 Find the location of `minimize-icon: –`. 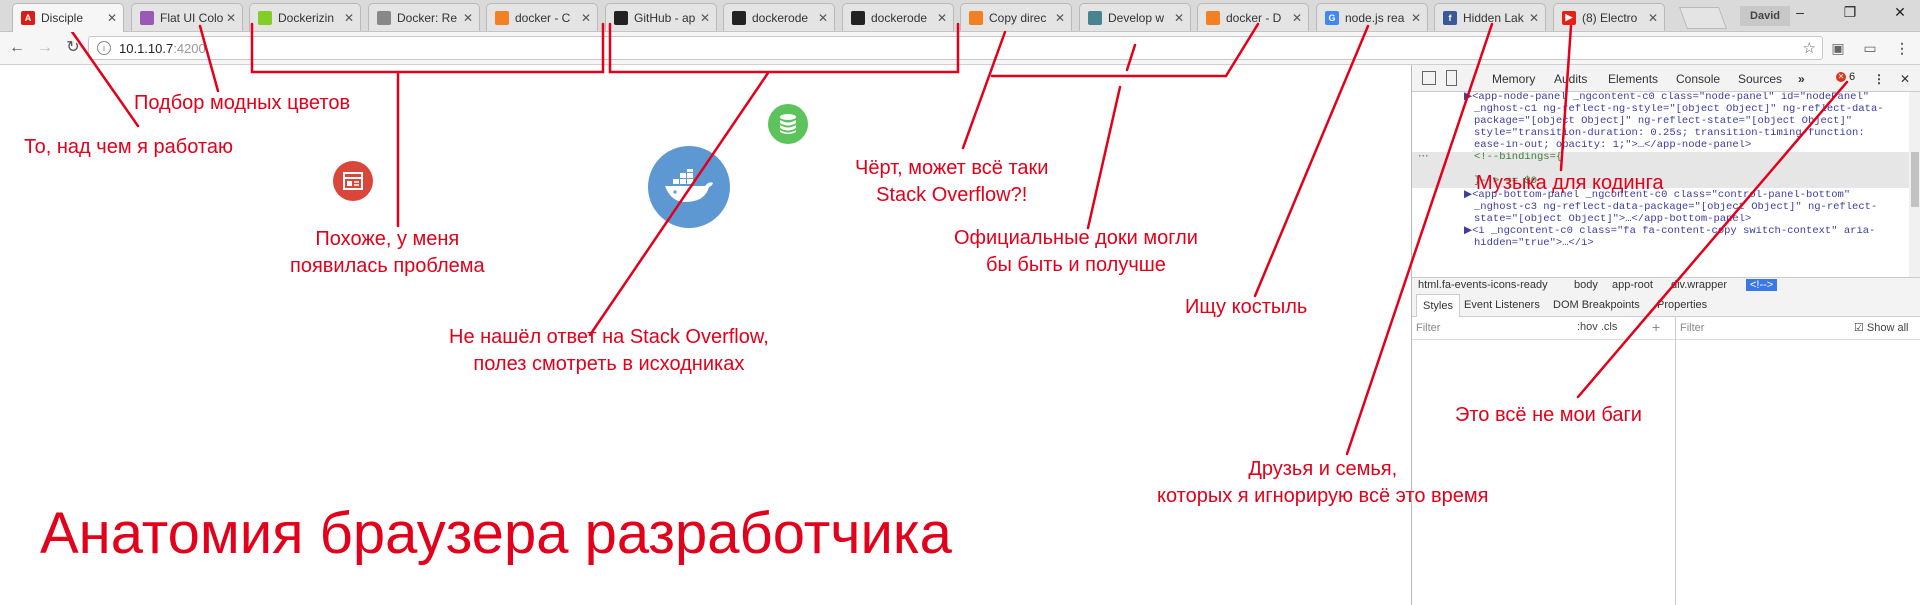

minimize-icon: – is located at coordinates (1800, 14).